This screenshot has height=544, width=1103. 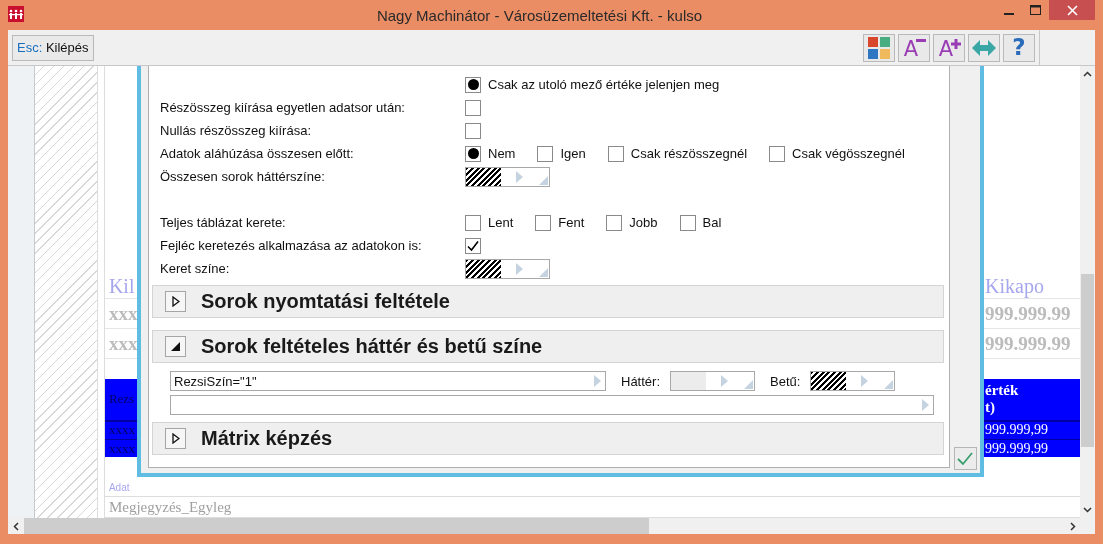 What do you see at coordinates (712, 222) in the screenshot?
I see `option-label: Bal` at bounding box center [712, 222].